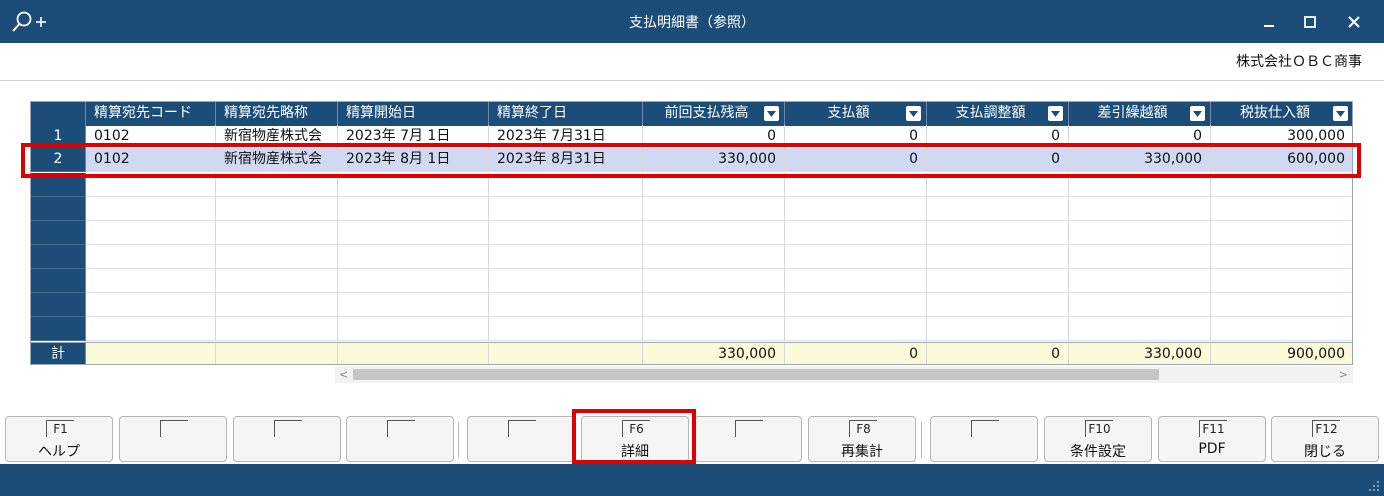 This screenshot has height=496, width=1384. What do you see at coordinates (343, 374) in the screenshot?
I see `scroll-left-icon: <` at bounding box center [343, 374].